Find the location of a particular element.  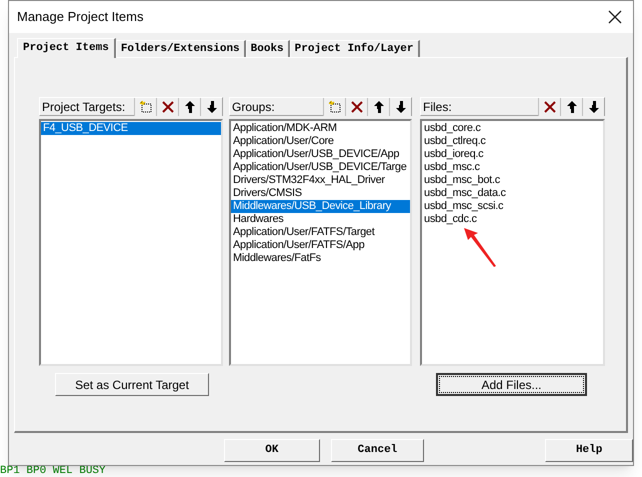

list-item: Application/User/USB_DEVICE/App is located at coordinates (320, 154).